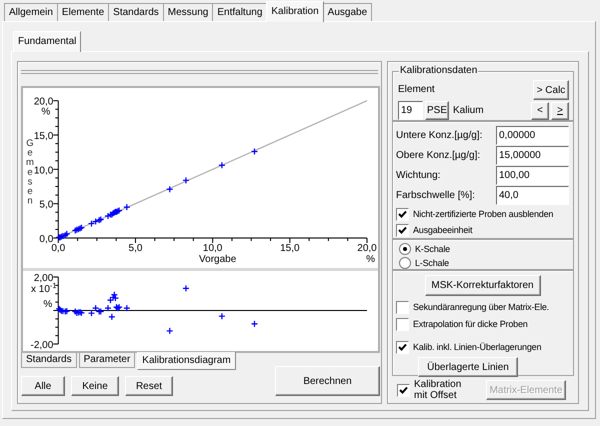  What do you see at coordinates (438, 390) in the screenshot?
I see `checkbox-label: Kalibration mit Offset` at bounding box center [438, 390].